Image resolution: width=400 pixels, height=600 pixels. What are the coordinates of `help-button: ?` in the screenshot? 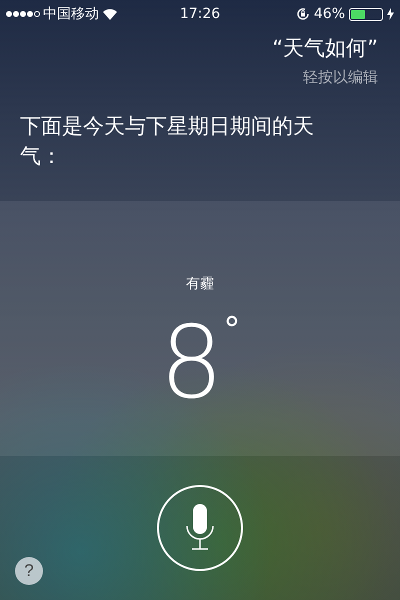 It's located at (29, 571).